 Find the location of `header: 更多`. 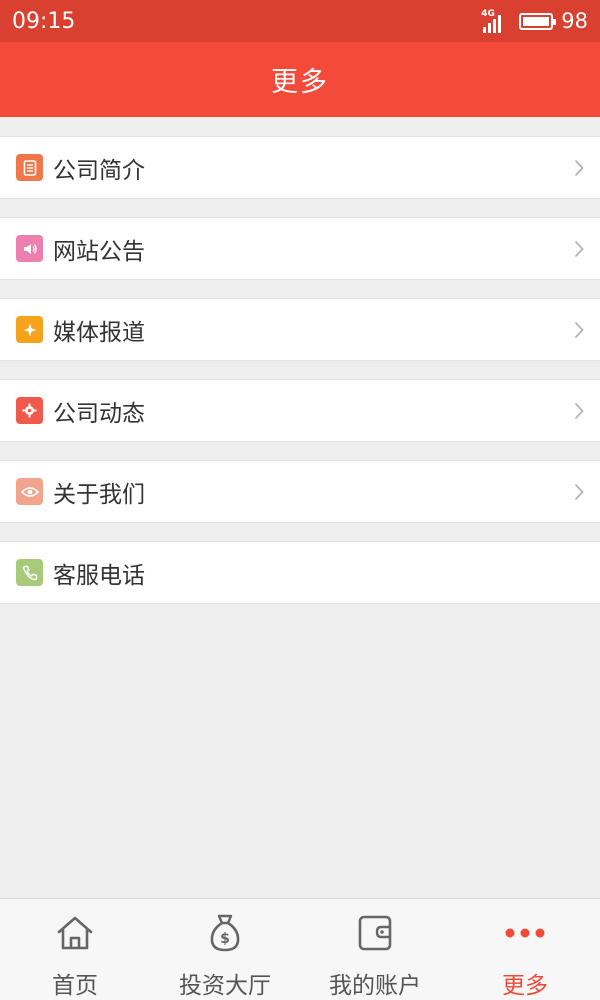

header: 更多 is located at coordinates (300, 79).